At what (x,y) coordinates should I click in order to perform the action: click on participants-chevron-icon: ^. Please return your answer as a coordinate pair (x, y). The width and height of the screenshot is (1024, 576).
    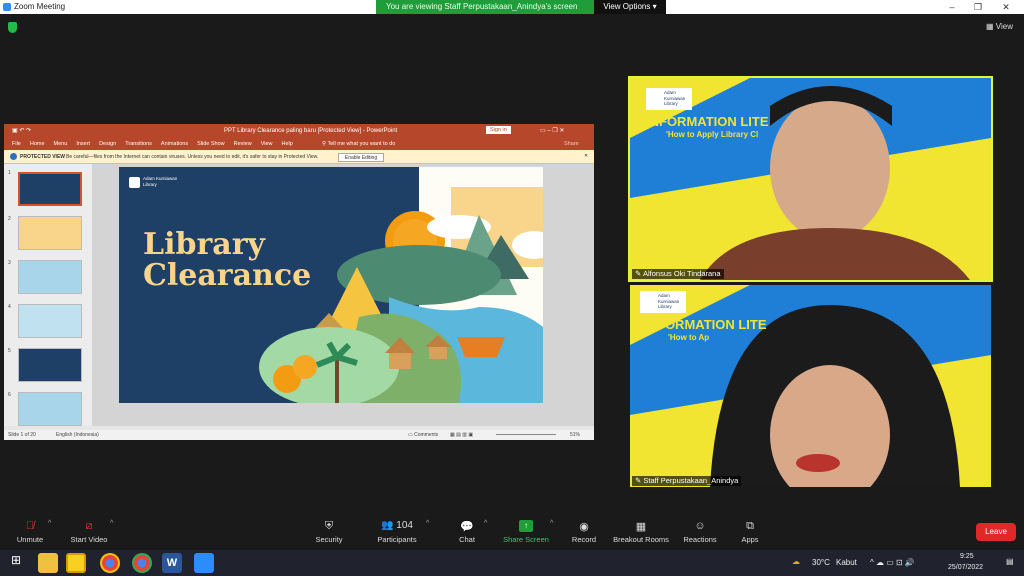
    Looking at the image, I should click on (427, 523).